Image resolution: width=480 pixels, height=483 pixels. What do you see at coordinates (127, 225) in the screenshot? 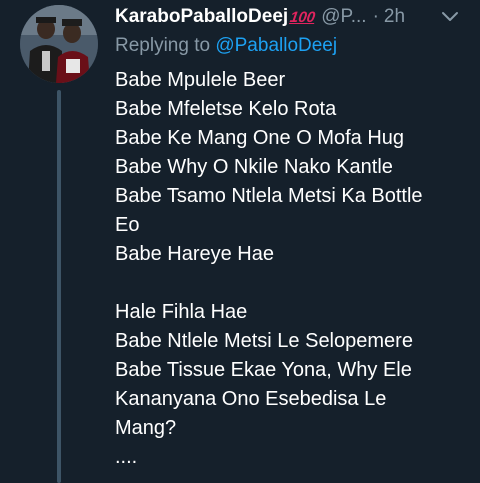
I see `tweet-text-line: Eo` at bounding box center [127, 225].